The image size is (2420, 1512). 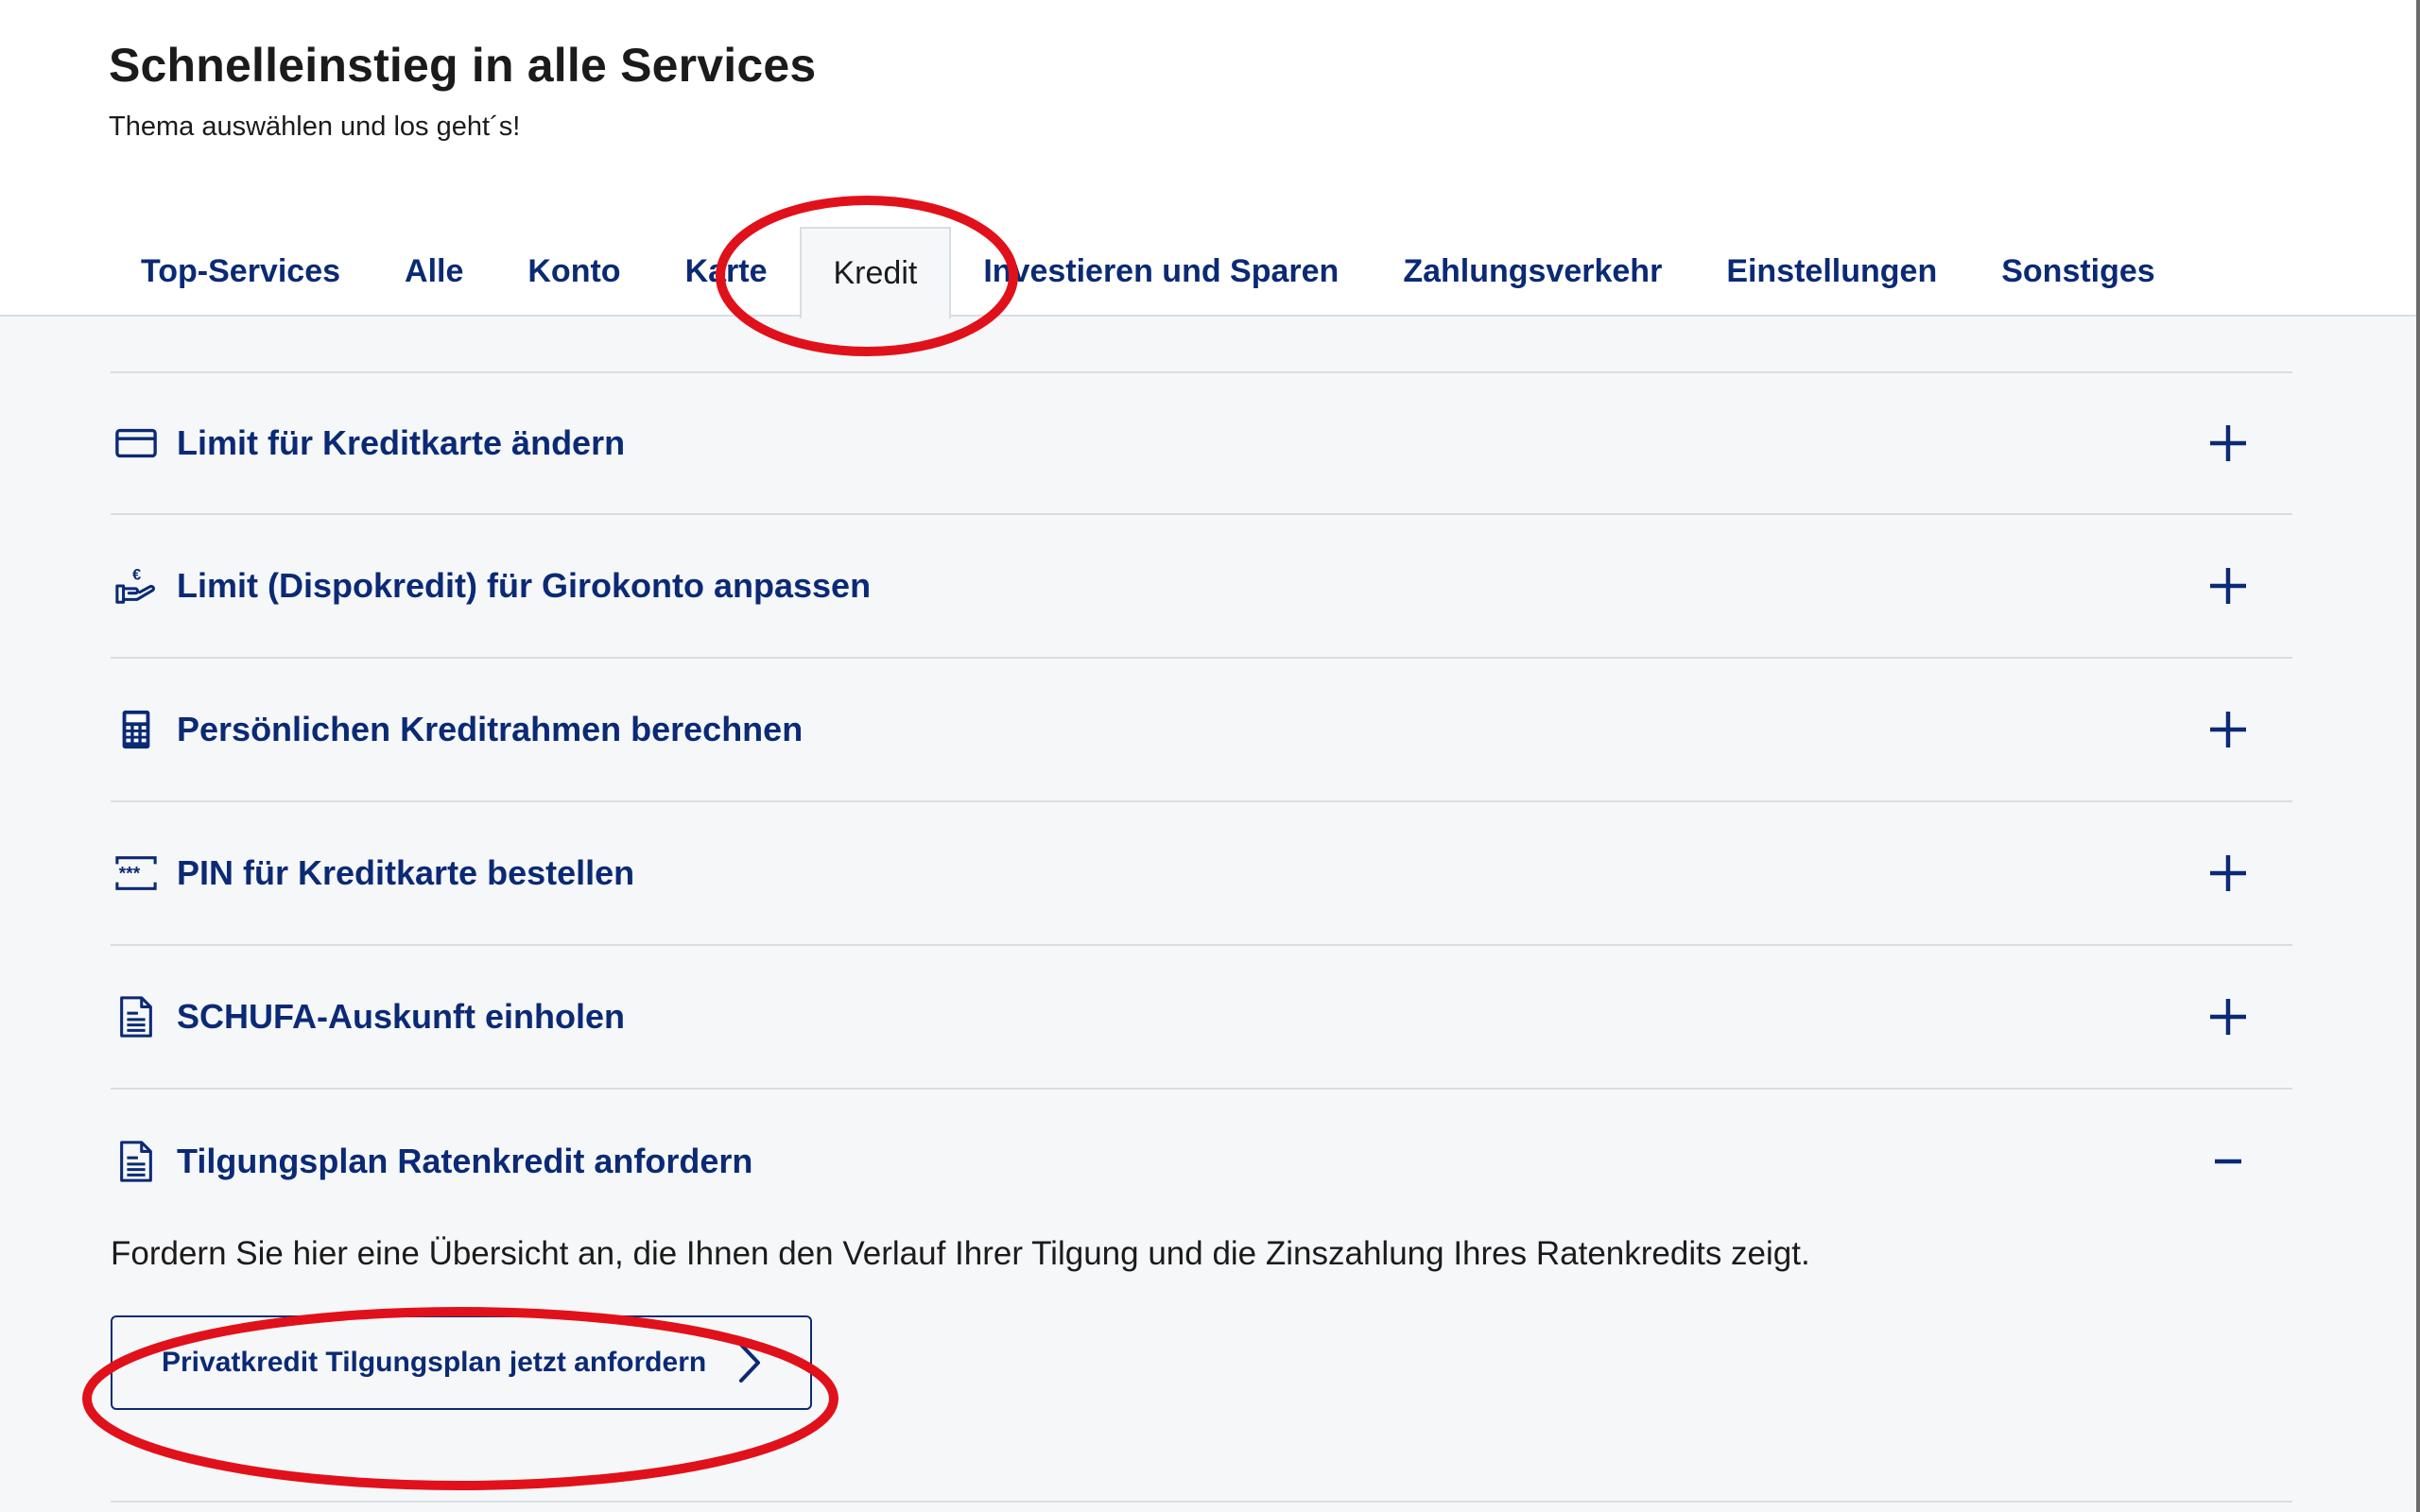 I want to click on chevron-right-icon, so click(x=750, y=1363).